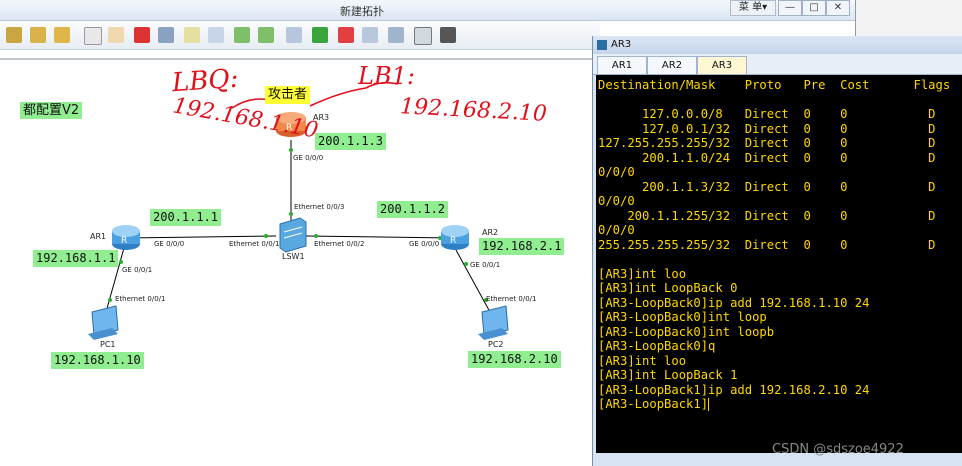  What do you see at coordinates (838, 8) in the screenshot?
I see `close-button: ✕` at bounding box center [838, 8].